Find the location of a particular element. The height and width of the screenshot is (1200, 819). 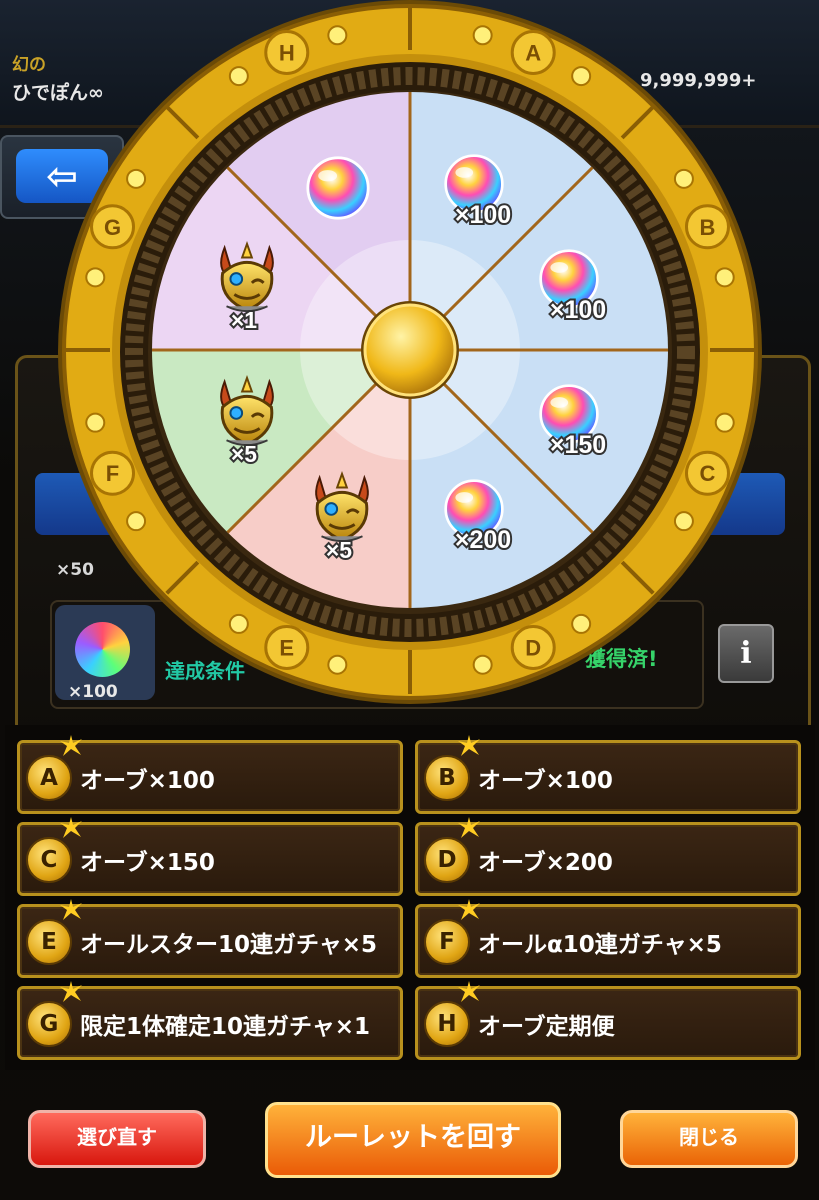

segment-c-count: ×150 is located at coordinates (578, 445).